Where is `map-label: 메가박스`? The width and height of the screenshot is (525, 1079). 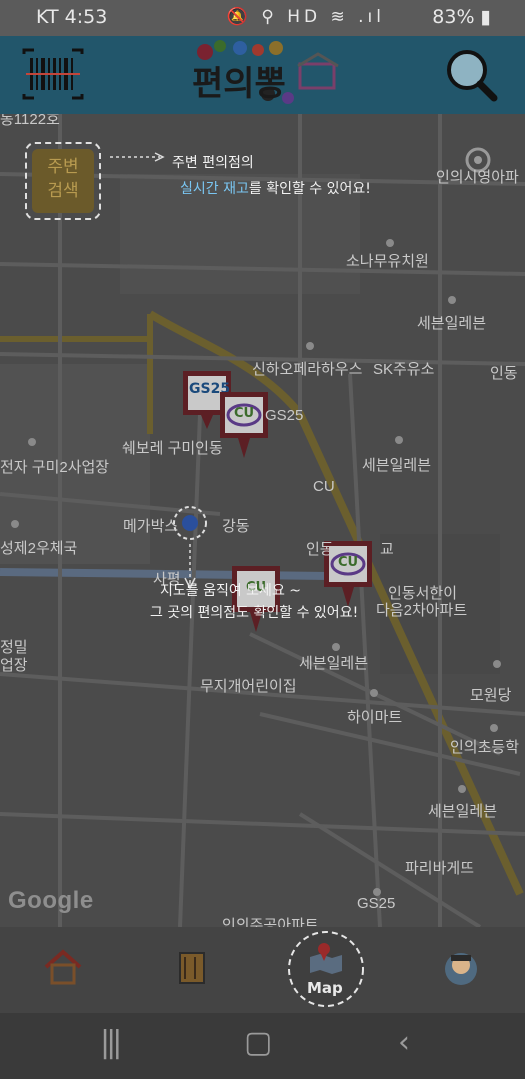
map-label: 메가박스 is located at coordinates (151, 526).